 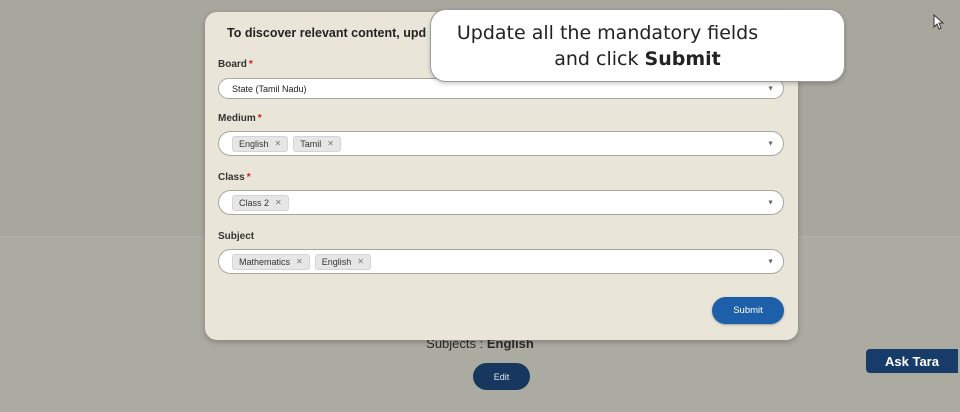 I want to click on medium-chip: English ✕, so click(x=260, y=143).